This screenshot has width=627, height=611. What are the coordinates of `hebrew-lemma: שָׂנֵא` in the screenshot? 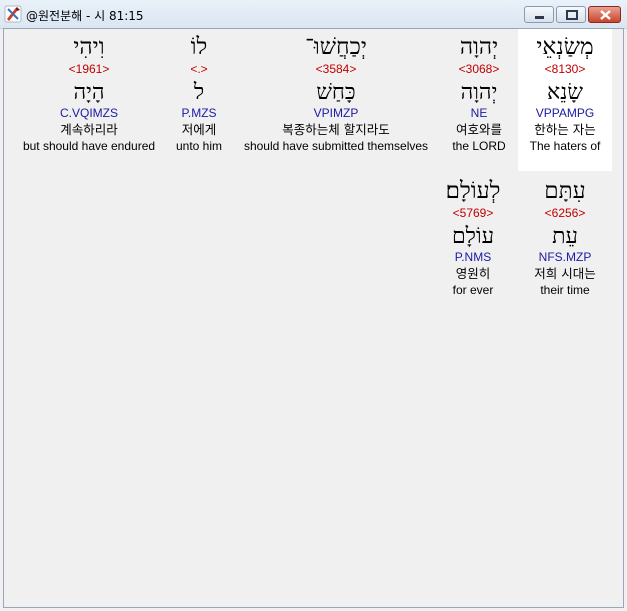 It's located at (565, 92).